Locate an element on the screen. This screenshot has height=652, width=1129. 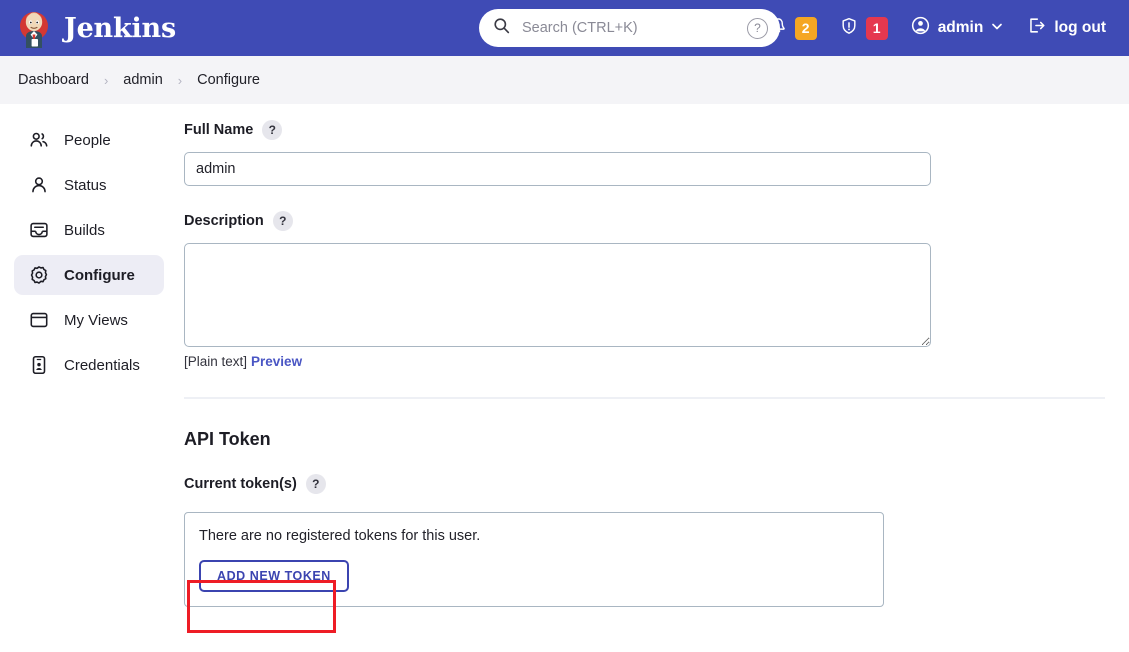
sidebar-item-builds: Builds is located at coordinates (89, 230).